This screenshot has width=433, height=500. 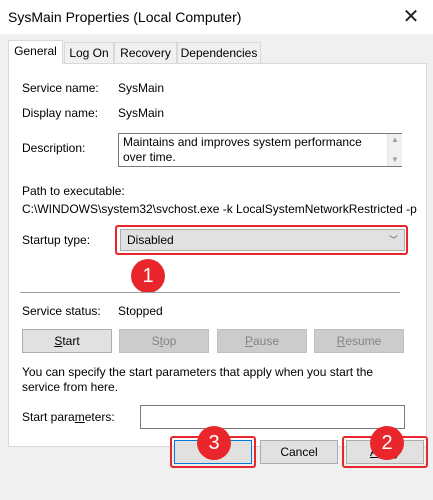 What do you see at coordinates (394, 150) in the screenshot?
I see `description-scrollbar: ▲ ▼` at bounding box center [394, 150].